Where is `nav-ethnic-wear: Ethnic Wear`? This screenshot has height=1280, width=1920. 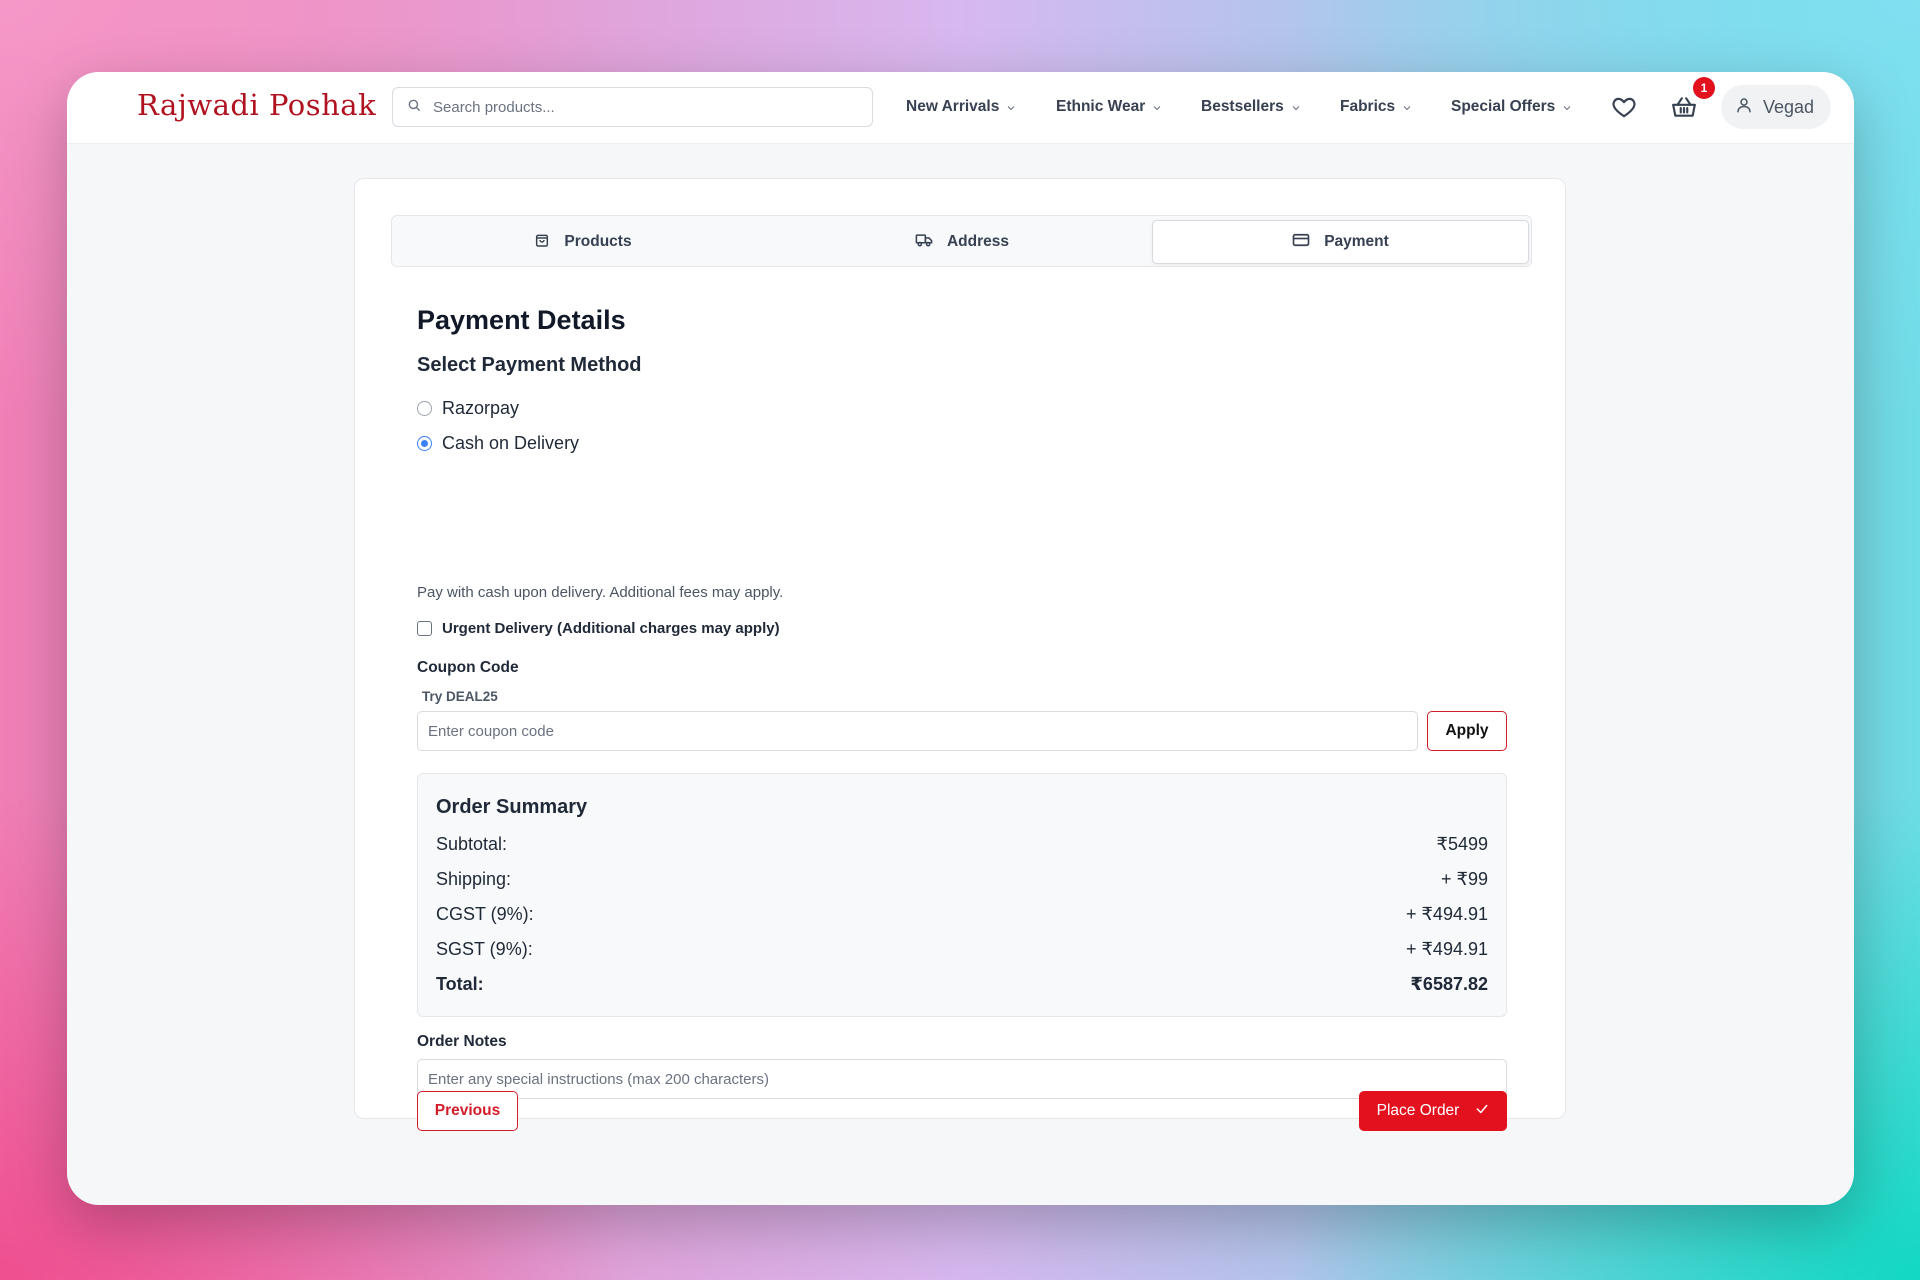
nav-ethnic-wear: Ethnic Wear is located at coordinates (1109, 107).